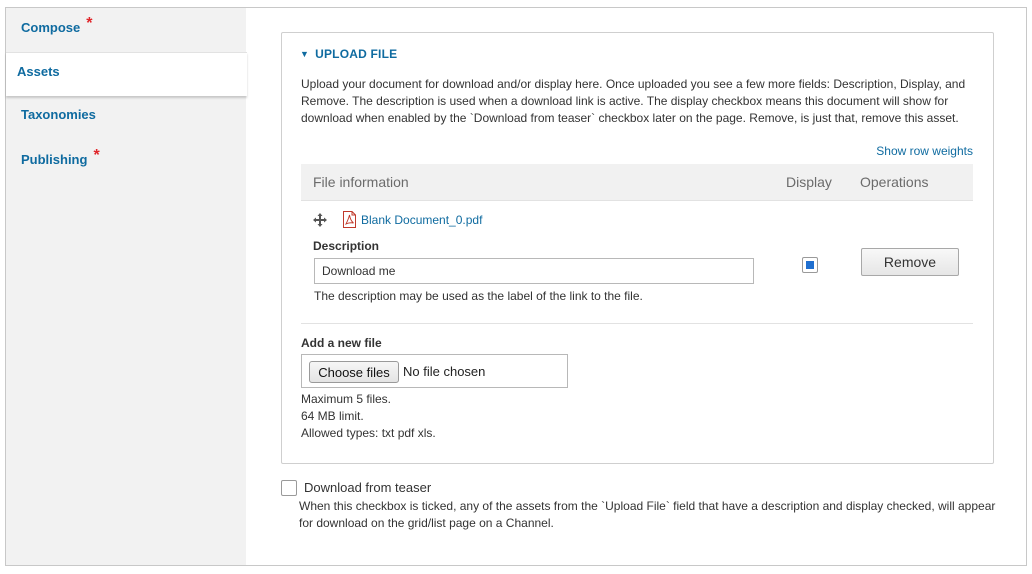 The image size is (1032, 574). I want to click on vertical-tab-taxonomies: Taxonomies, so click(126, 118).